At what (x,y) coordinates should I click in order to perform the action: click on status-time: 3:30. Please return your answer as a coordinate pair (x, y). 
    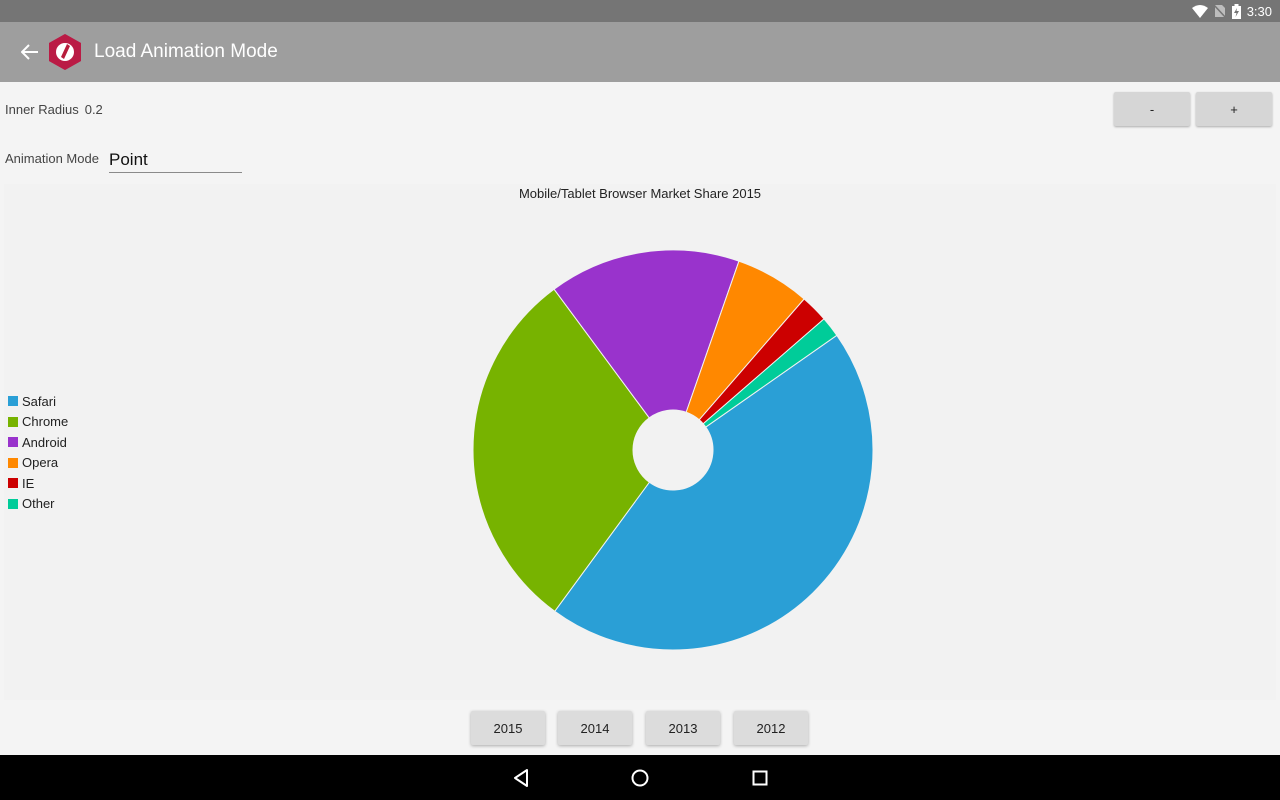
    Looking at the image, I should click on (1259, 11).